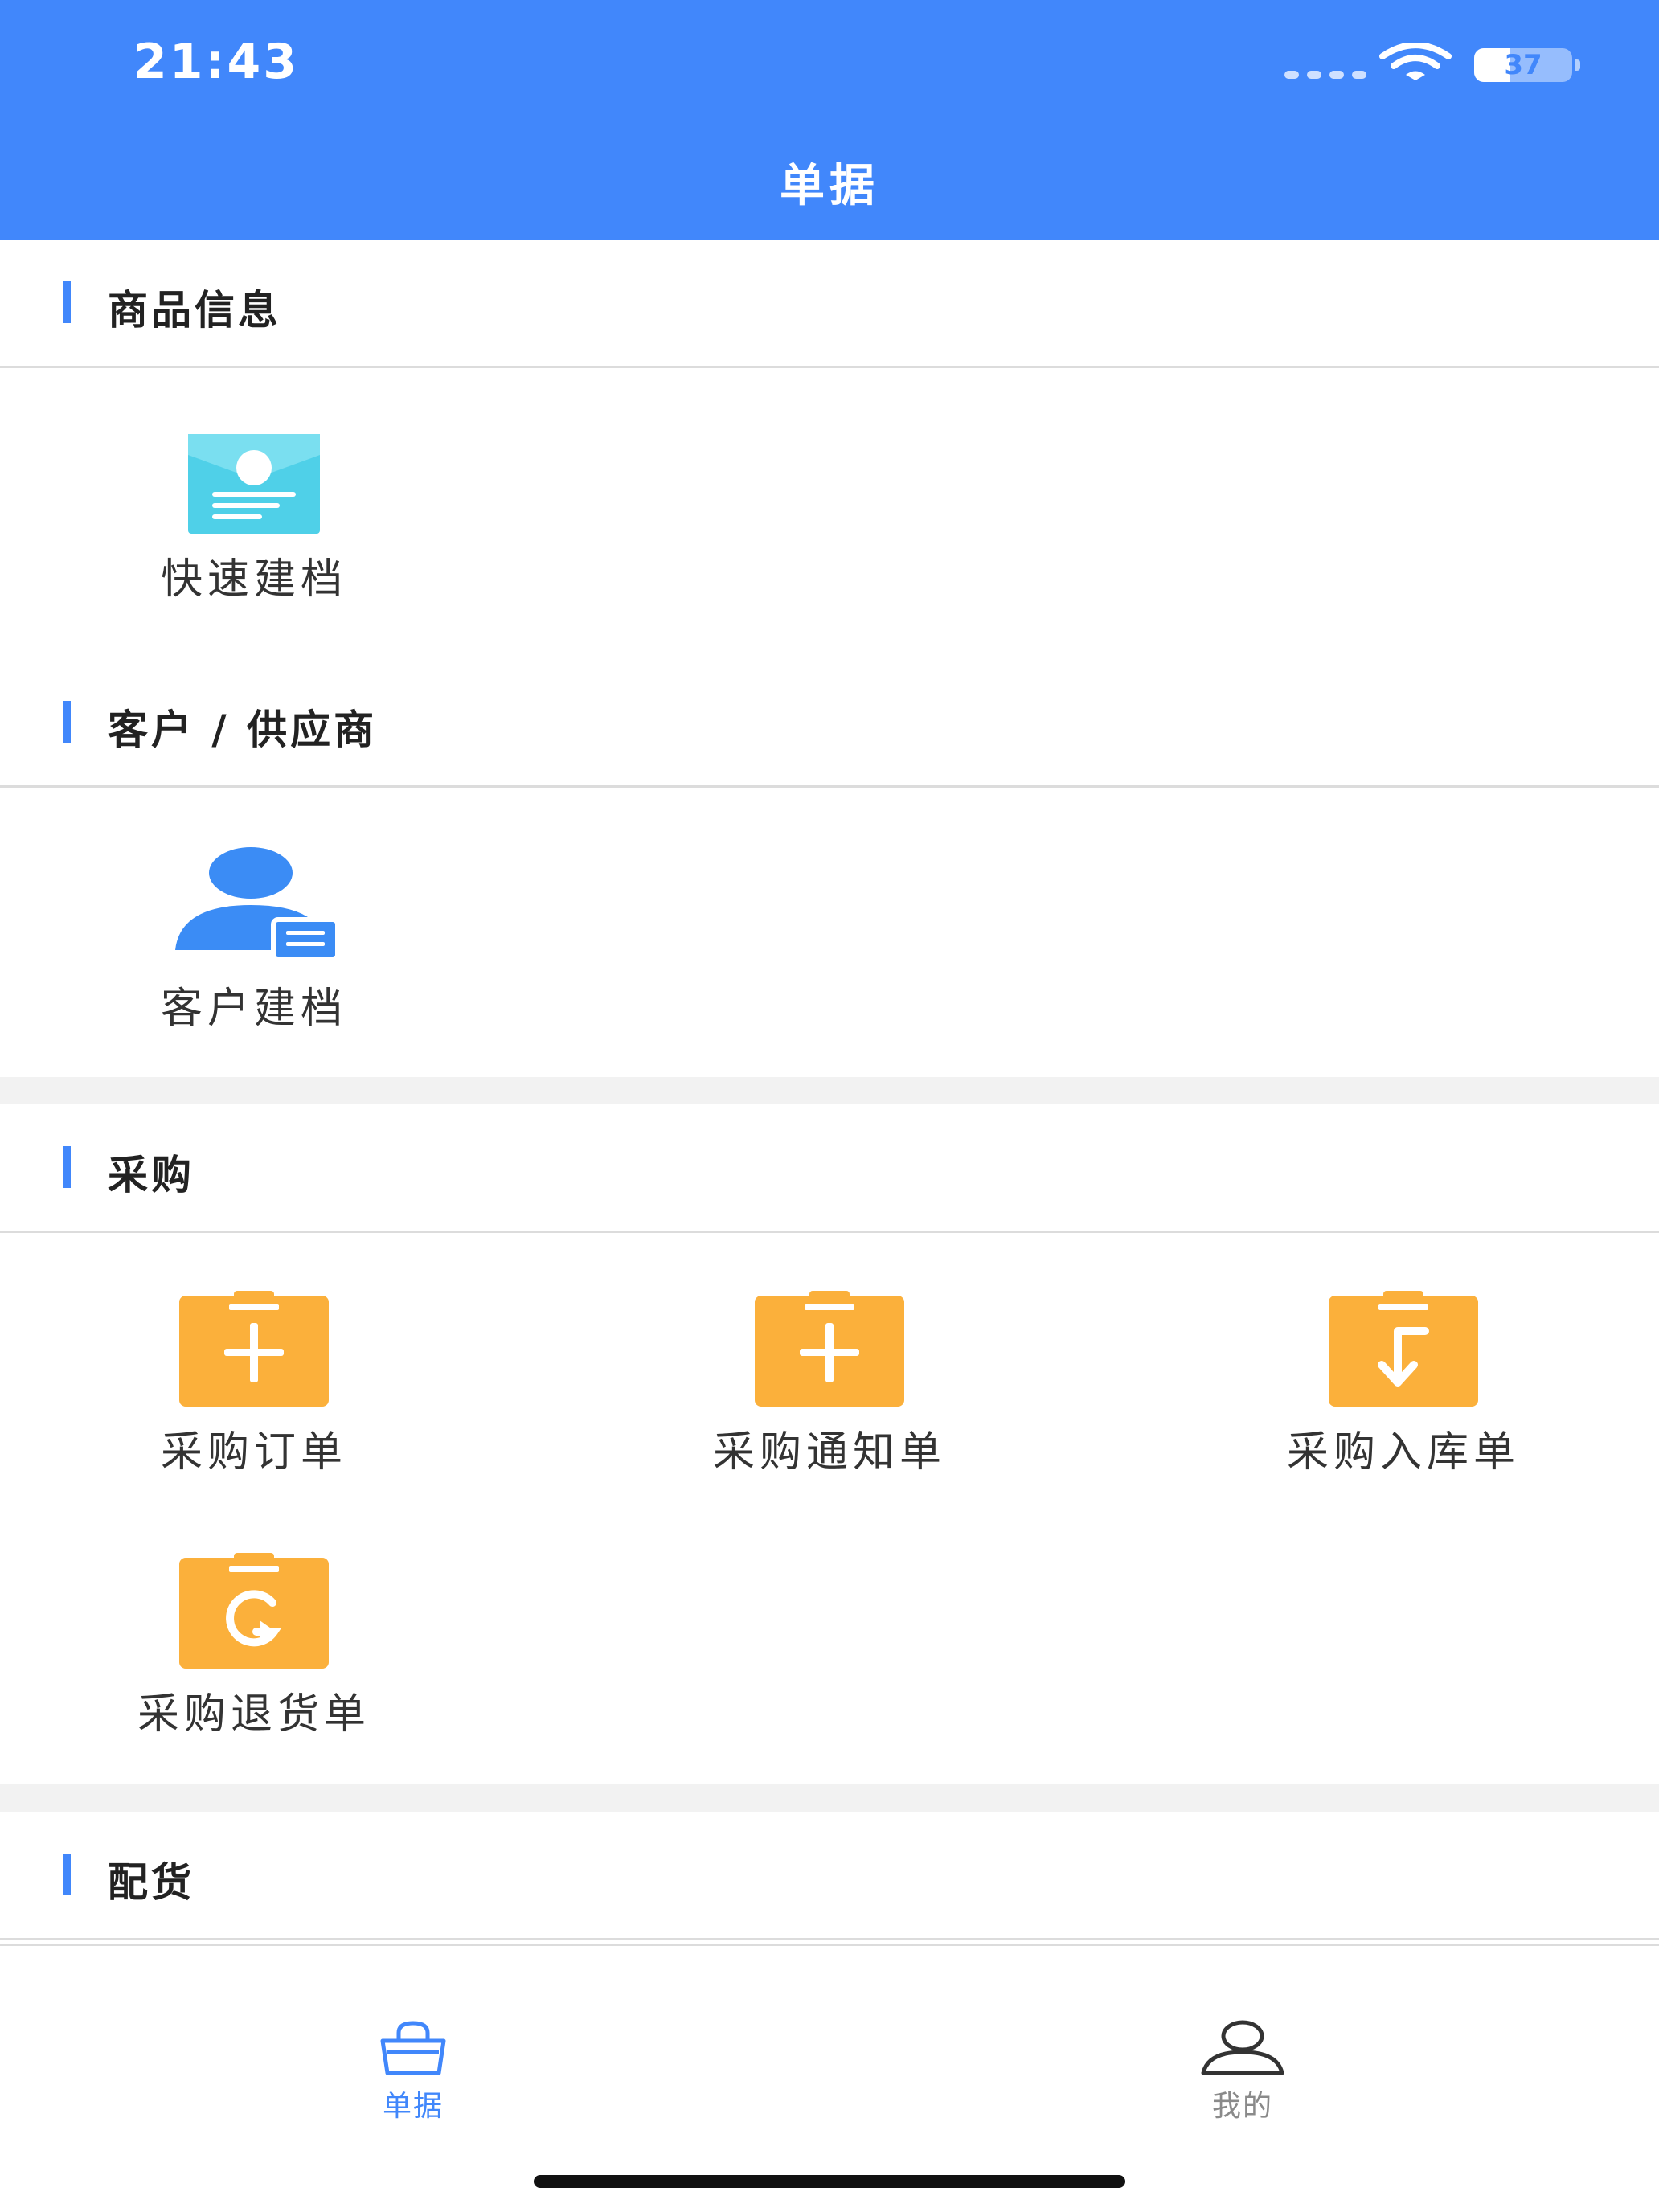 This screenshot has height=2212, width=1659. Describe the element at coordinates (829, 2078) in the screenshot. I see `bottom-tab-bar: 单据 我的` at that location.